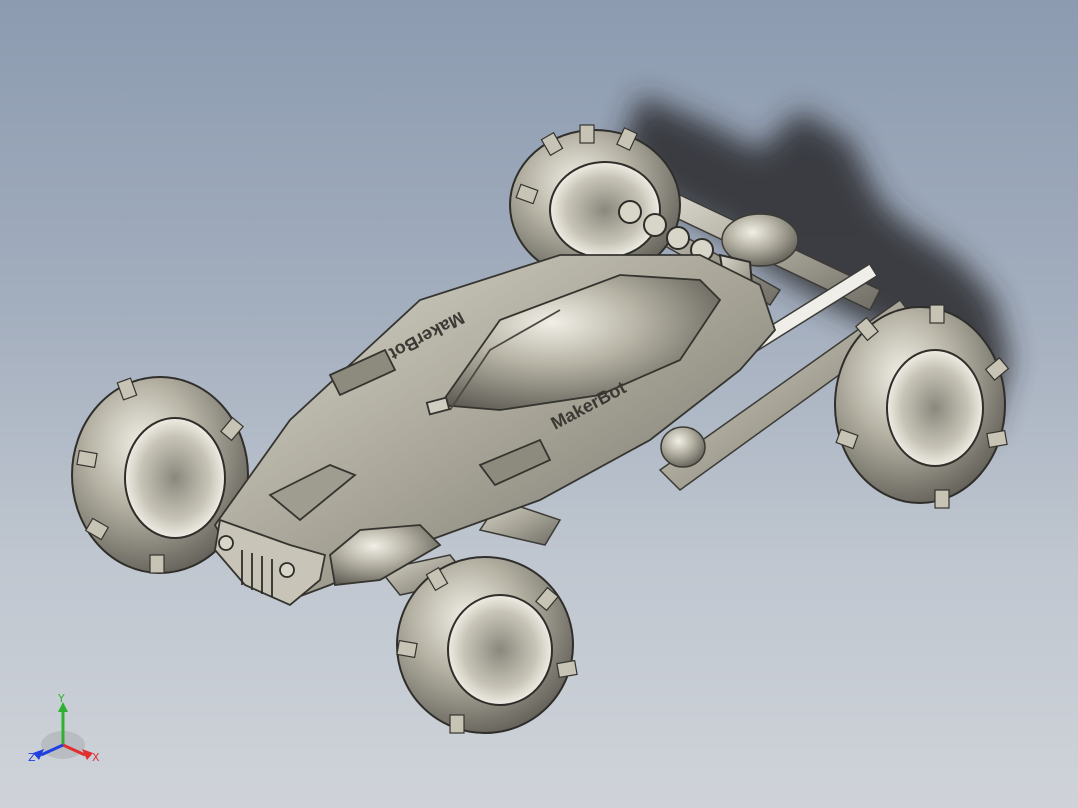 This screenshot has height=808, width=1078. What do you see at coordinates (485, 645) in the screenshot?
I see `wheel-front-right` at bounding box center [485, 645].